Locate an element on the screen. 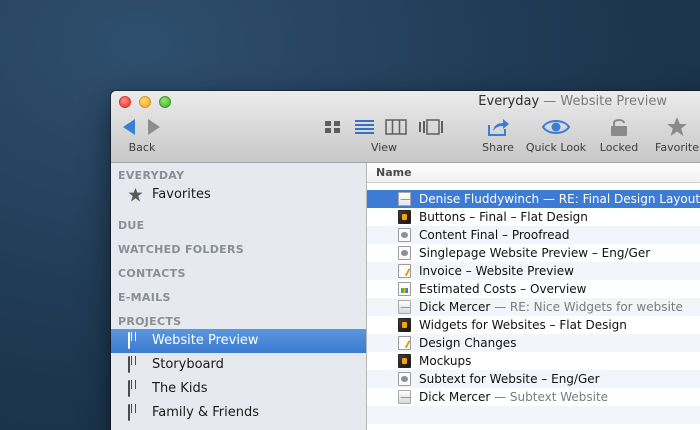  sidebar-item-family-friends: Family & Friends is located at coordinates (238, 413).